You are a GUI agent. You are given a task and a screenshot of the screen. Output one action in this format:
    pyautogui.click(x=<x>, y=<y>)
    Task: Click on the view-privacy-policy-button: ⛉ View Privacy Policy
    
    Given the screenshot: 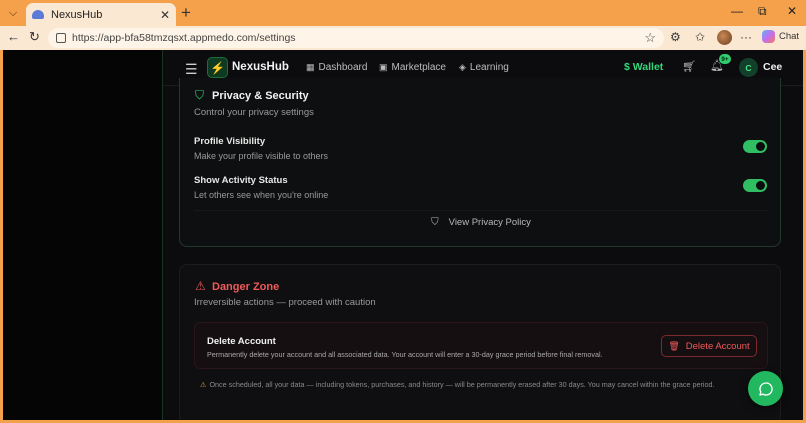 What is the action you would take?
    pyautogui.click(x=481, y=222)
    